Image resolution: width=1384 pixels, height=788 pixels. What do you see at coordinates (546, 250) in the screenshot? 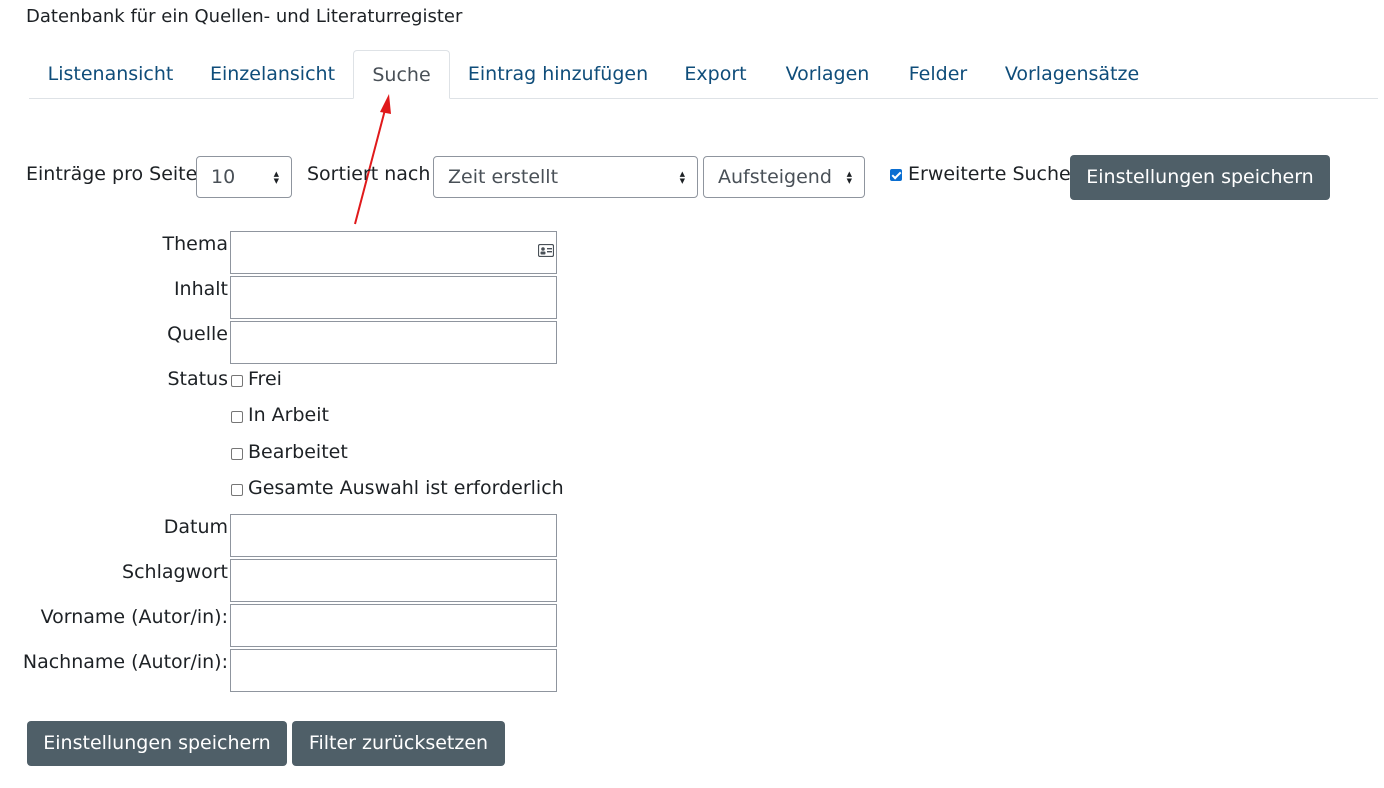
I see `address-card-icon` at bounding box center [546, 250].